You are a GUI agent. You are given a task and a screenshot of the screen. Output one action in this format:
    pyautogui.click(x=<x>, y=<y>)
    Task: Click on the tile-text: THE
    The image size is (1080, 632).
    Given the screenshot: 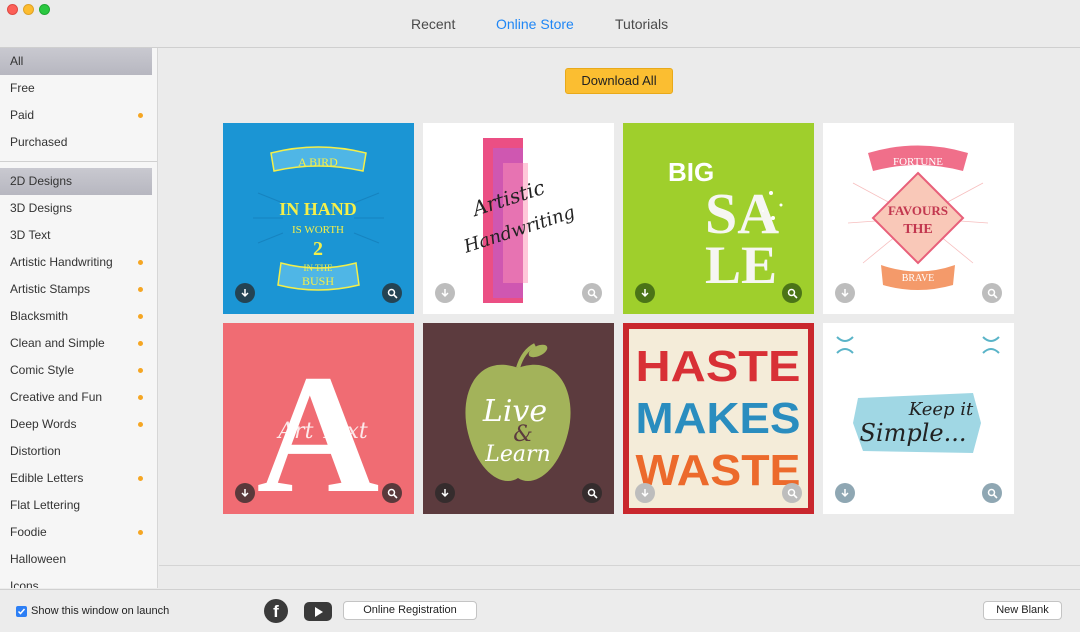 What is the action you would take?
    pyautogui.click(x=918, y=229)
    